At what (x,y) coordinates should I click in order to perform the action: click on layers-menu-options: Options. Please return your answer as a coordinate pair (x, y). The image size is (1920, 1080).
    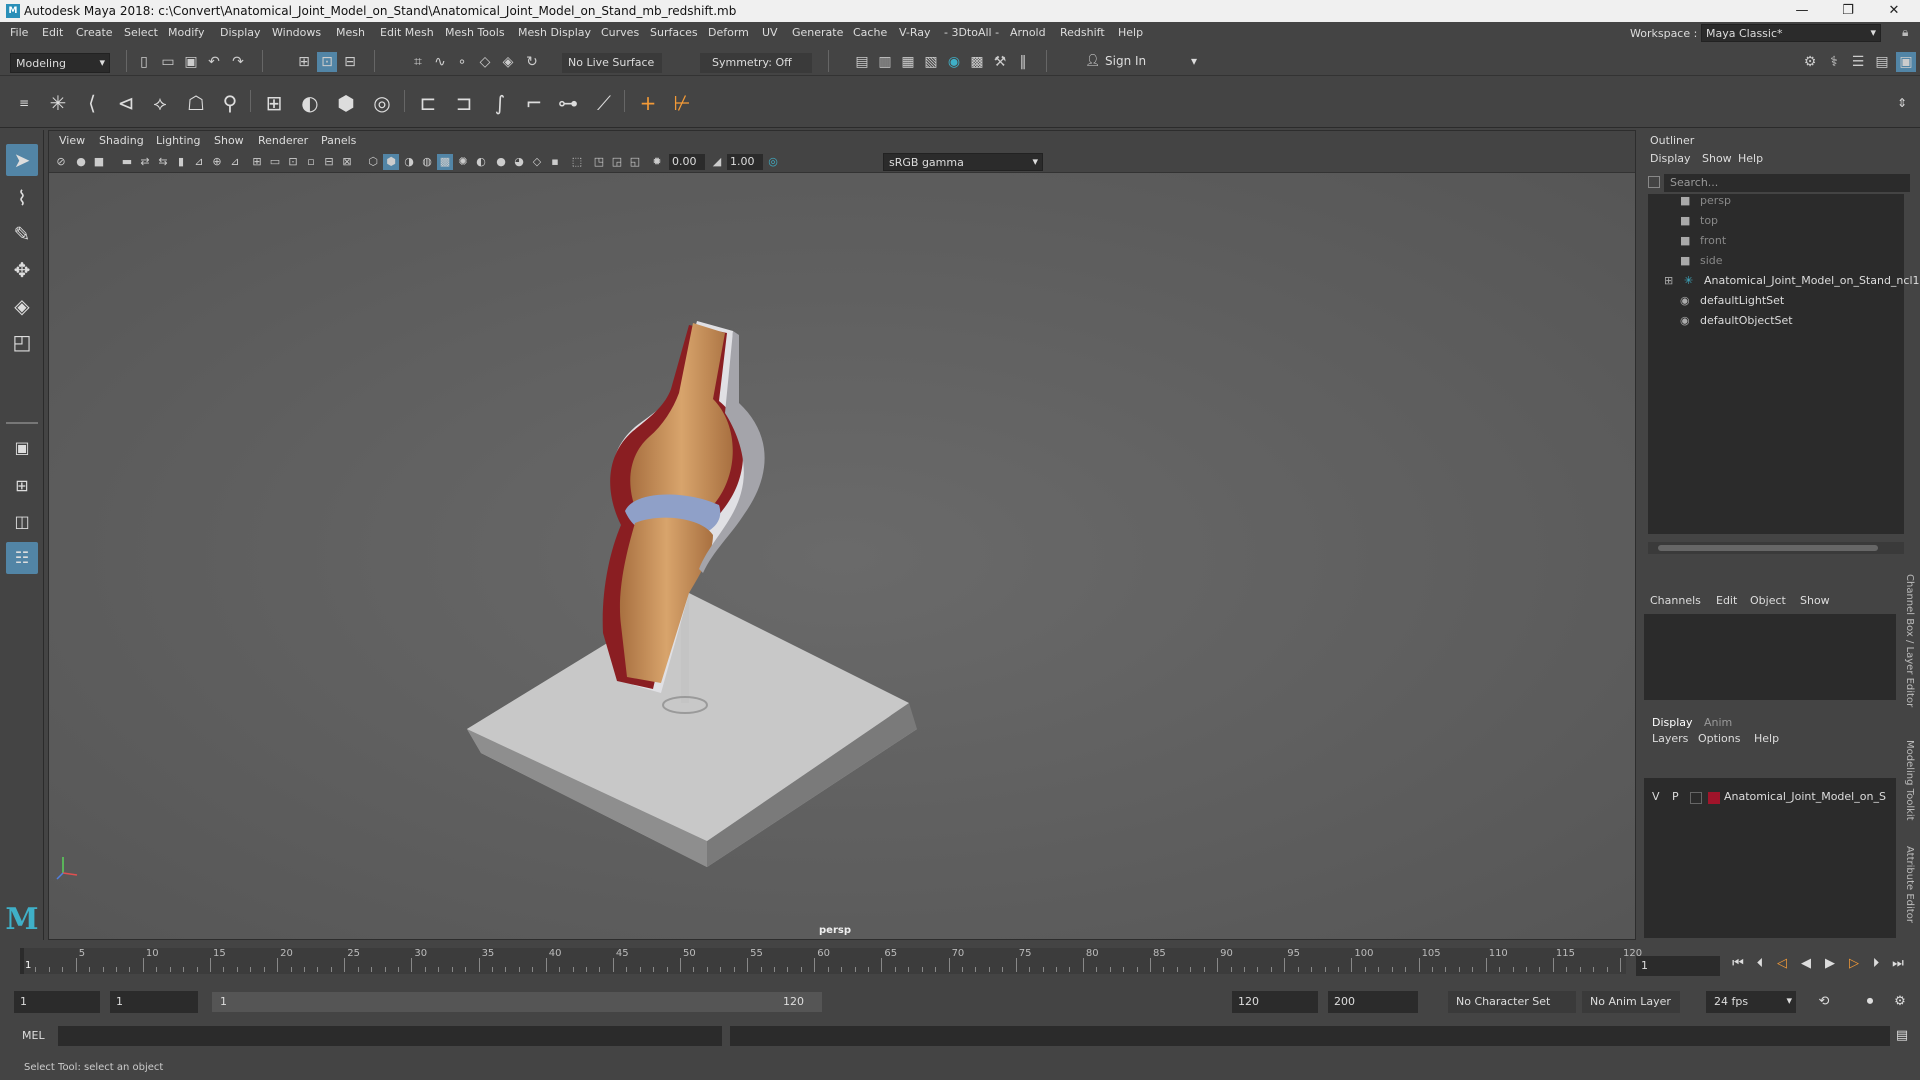
    Looking at the image, I should click on (1719, 738).